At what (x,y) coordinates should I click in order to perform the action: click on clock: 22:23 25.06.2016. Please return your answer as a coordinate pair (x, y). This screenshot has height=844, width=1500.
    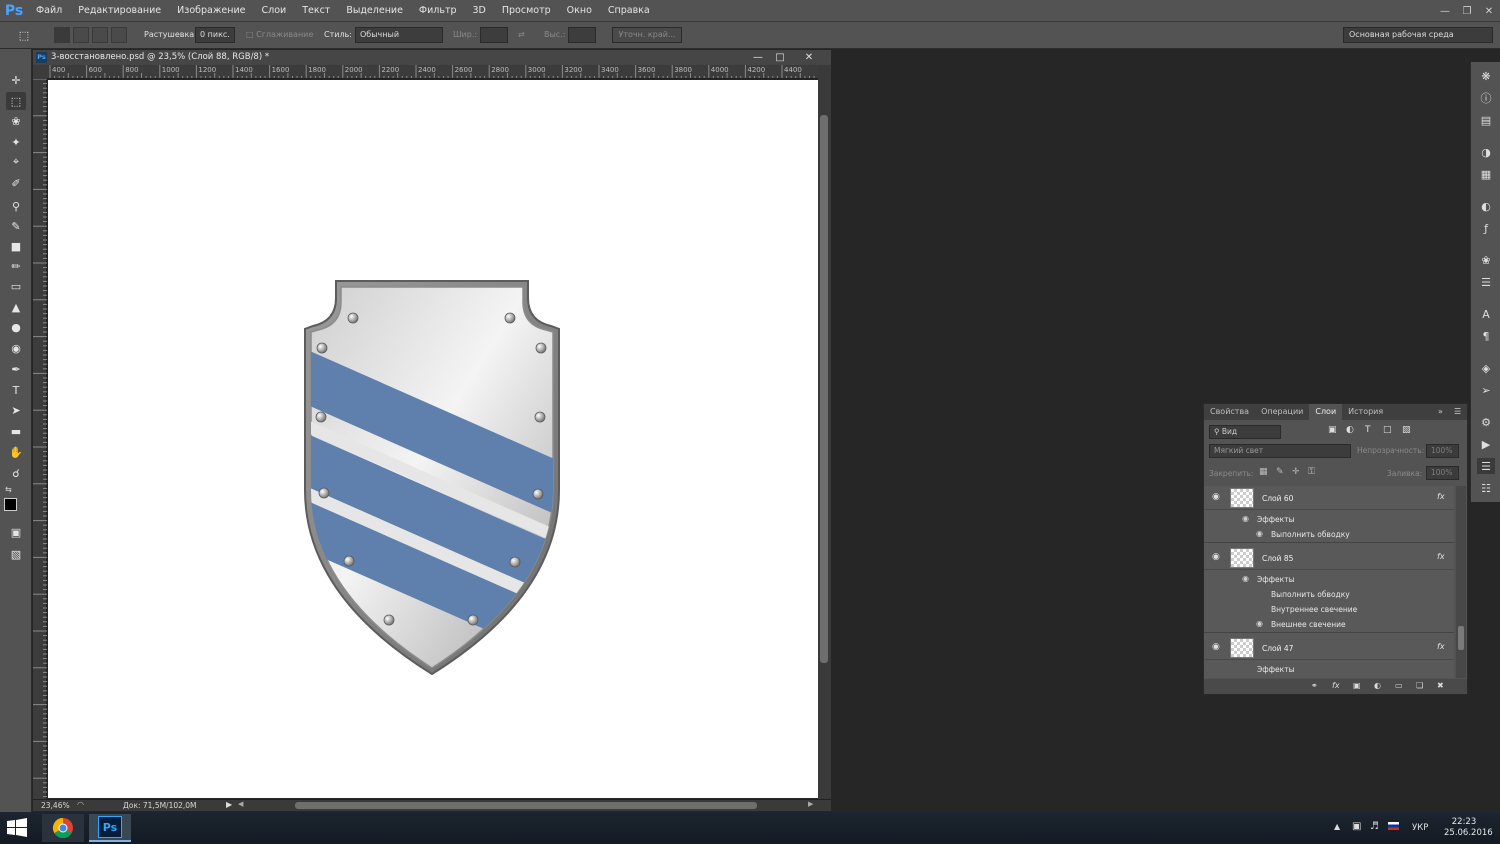
    Looking at the image, I should click on (1468, 828).